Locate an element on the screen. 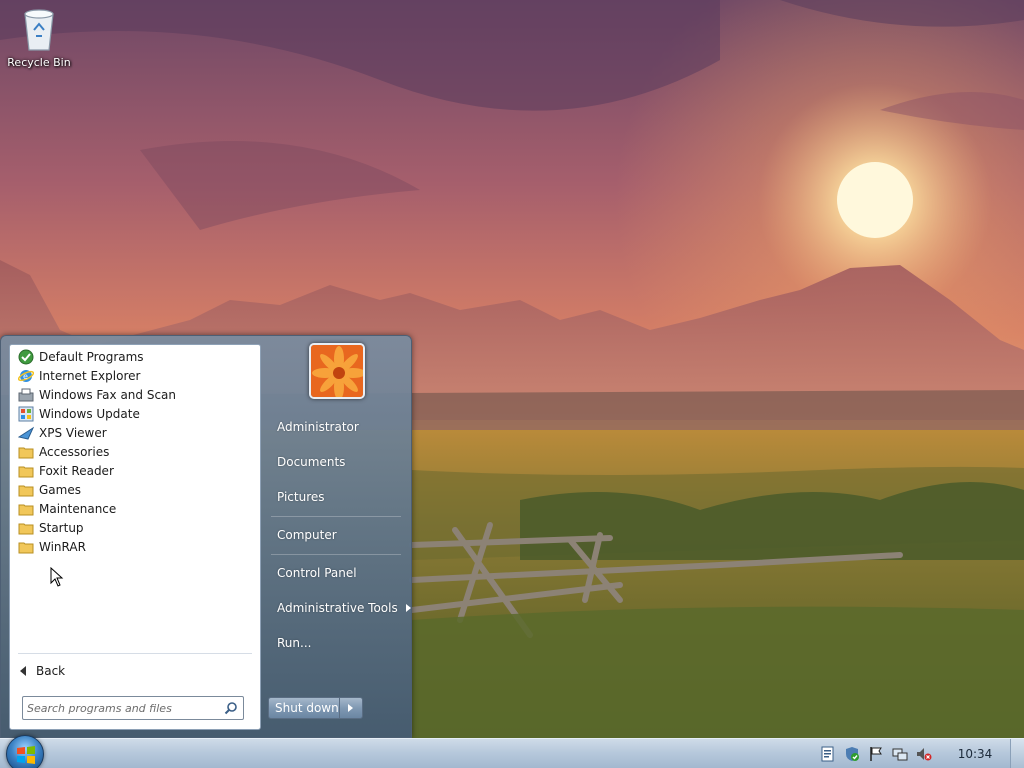  program-windows-fax-and-scan: Windows Fax and Scan is located at coordinates (136, 394).